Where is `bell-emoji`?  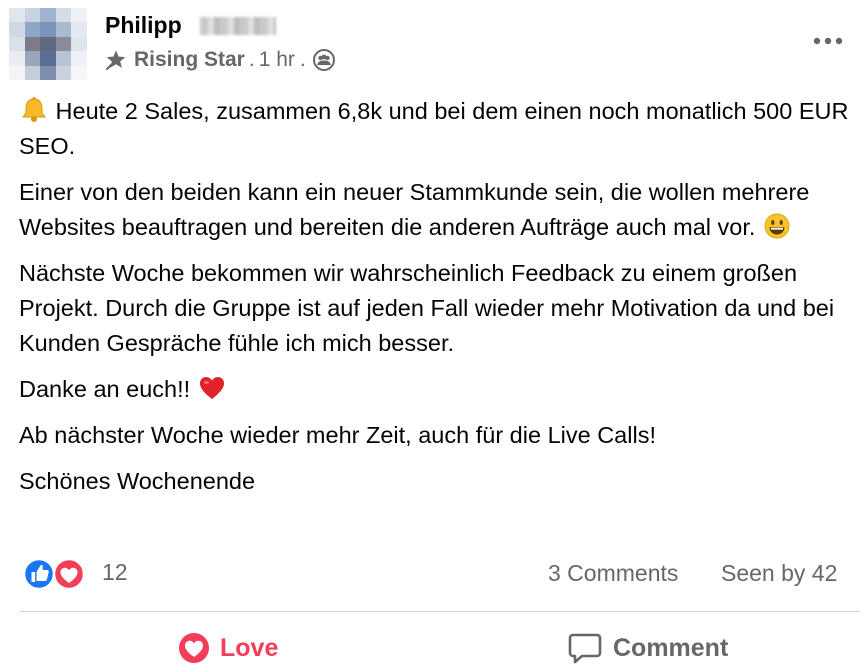 bell-emoji is located at coordinates (34, 110).